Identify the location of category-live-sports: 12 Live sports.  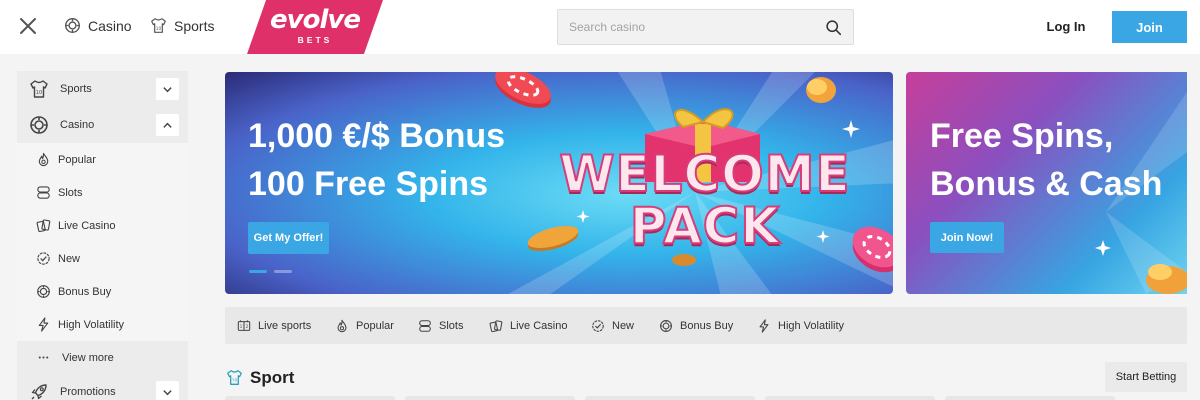
(274, 325).